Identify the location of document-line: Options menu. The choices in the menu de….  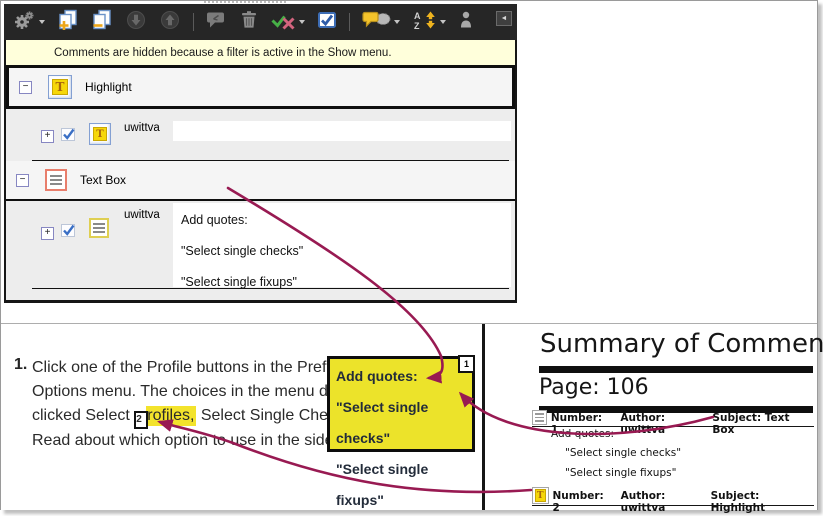
(196, 391).